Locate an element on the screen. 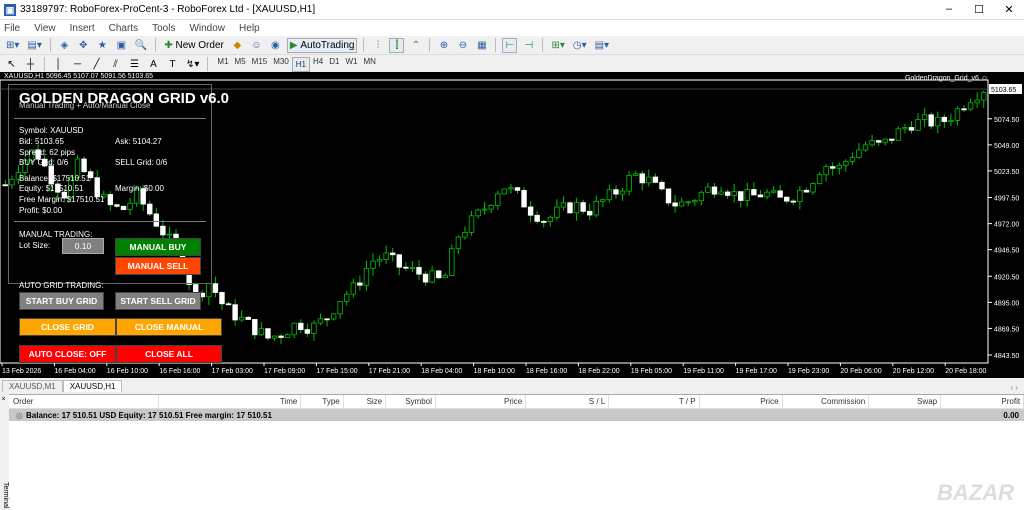 The height and width of the screenshot is (510, 1024). manual-sell-button: MANUAL SELL is located at coordinates (158, 266).